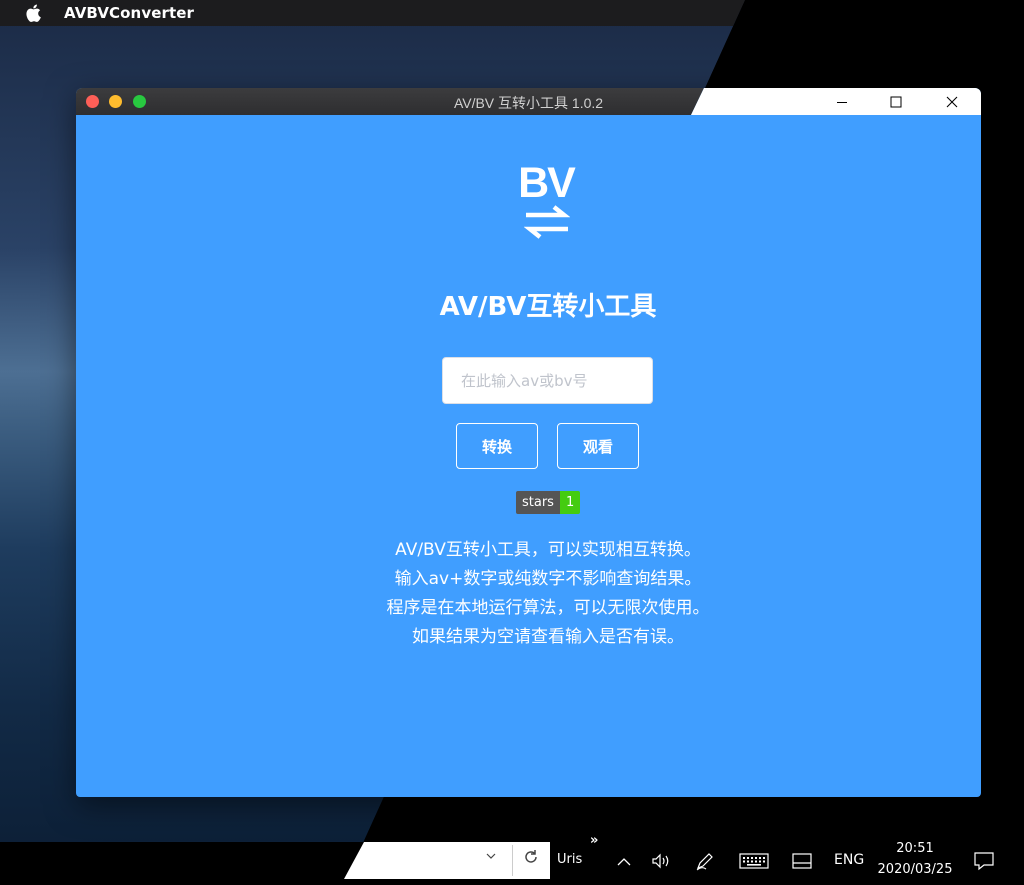  I want to click on description-line: AV/BV互转小工具，可以实现相互转换。, so click(548, 550).